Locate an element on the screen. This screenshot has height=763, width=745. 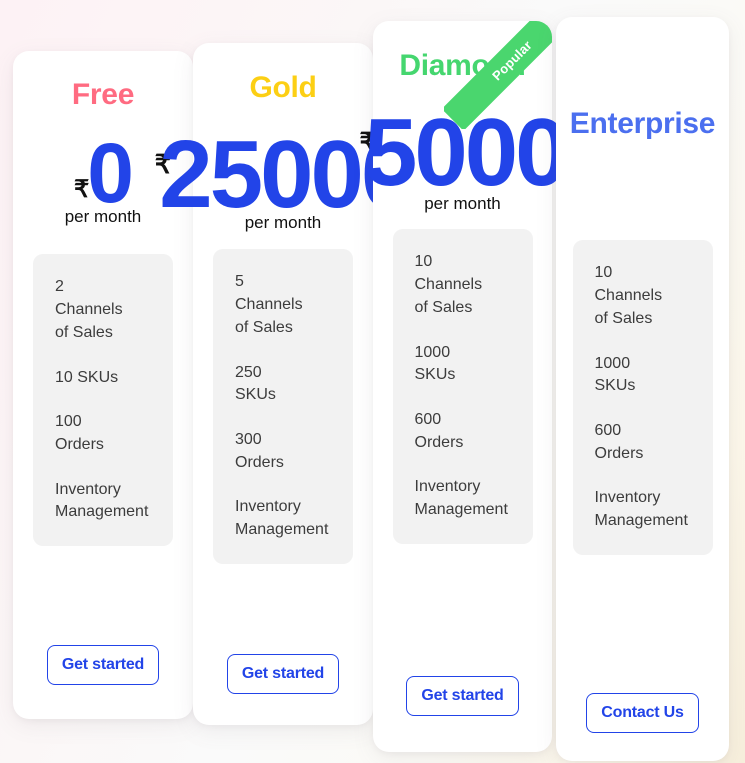
cta-button-free: Get started is located at coordinates (103, 665).